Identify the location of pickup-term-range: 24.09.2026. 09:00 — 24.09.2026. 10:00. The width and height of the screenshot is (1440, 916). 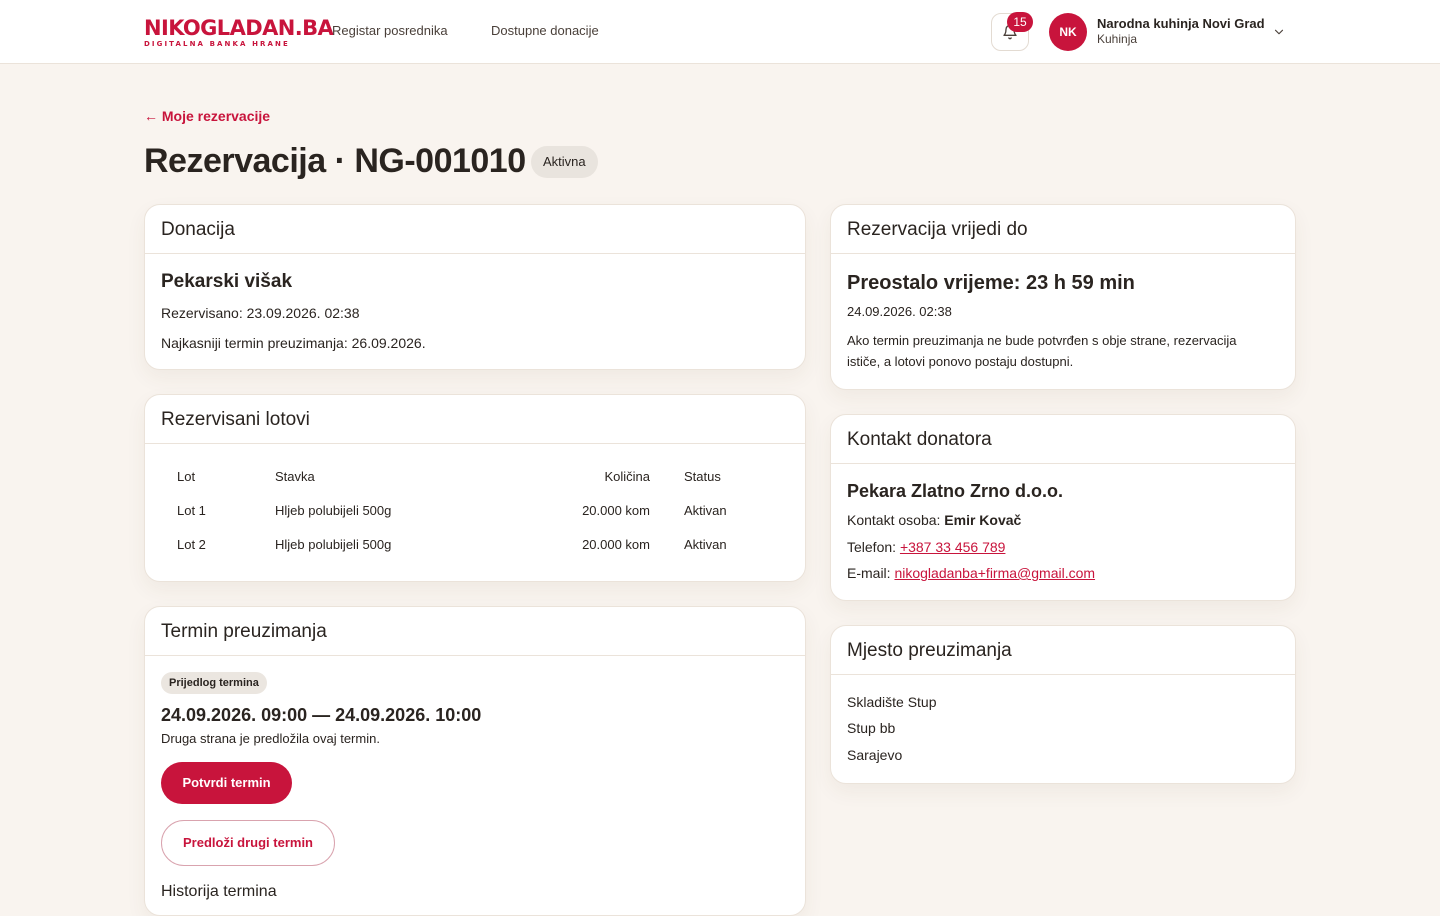
(321, 715).